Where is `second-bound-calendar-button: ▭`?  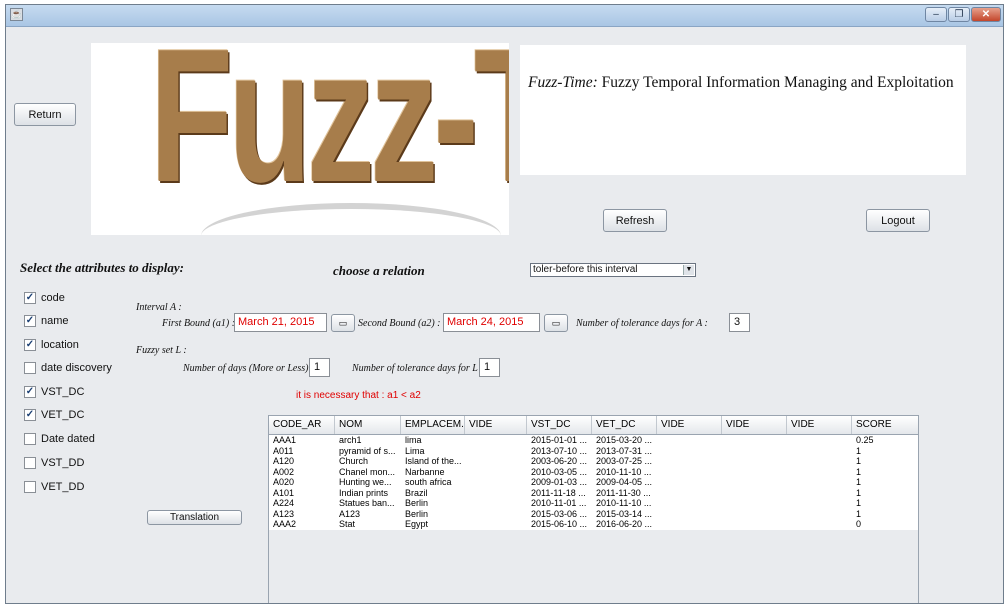 second-bound-calendar-button: ▭ is located at coordinates (556, 323).